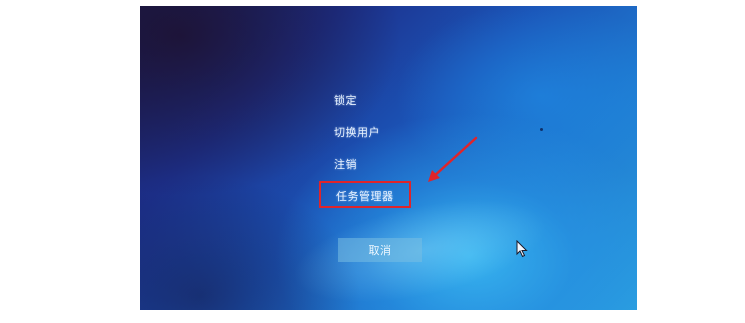 The width and height of the screenshot is (745, 323). What do you see at coordinates (453, 159) in the screenshot?
I see `red-arrow-annotation-icon` at bounding box center [453, 159].